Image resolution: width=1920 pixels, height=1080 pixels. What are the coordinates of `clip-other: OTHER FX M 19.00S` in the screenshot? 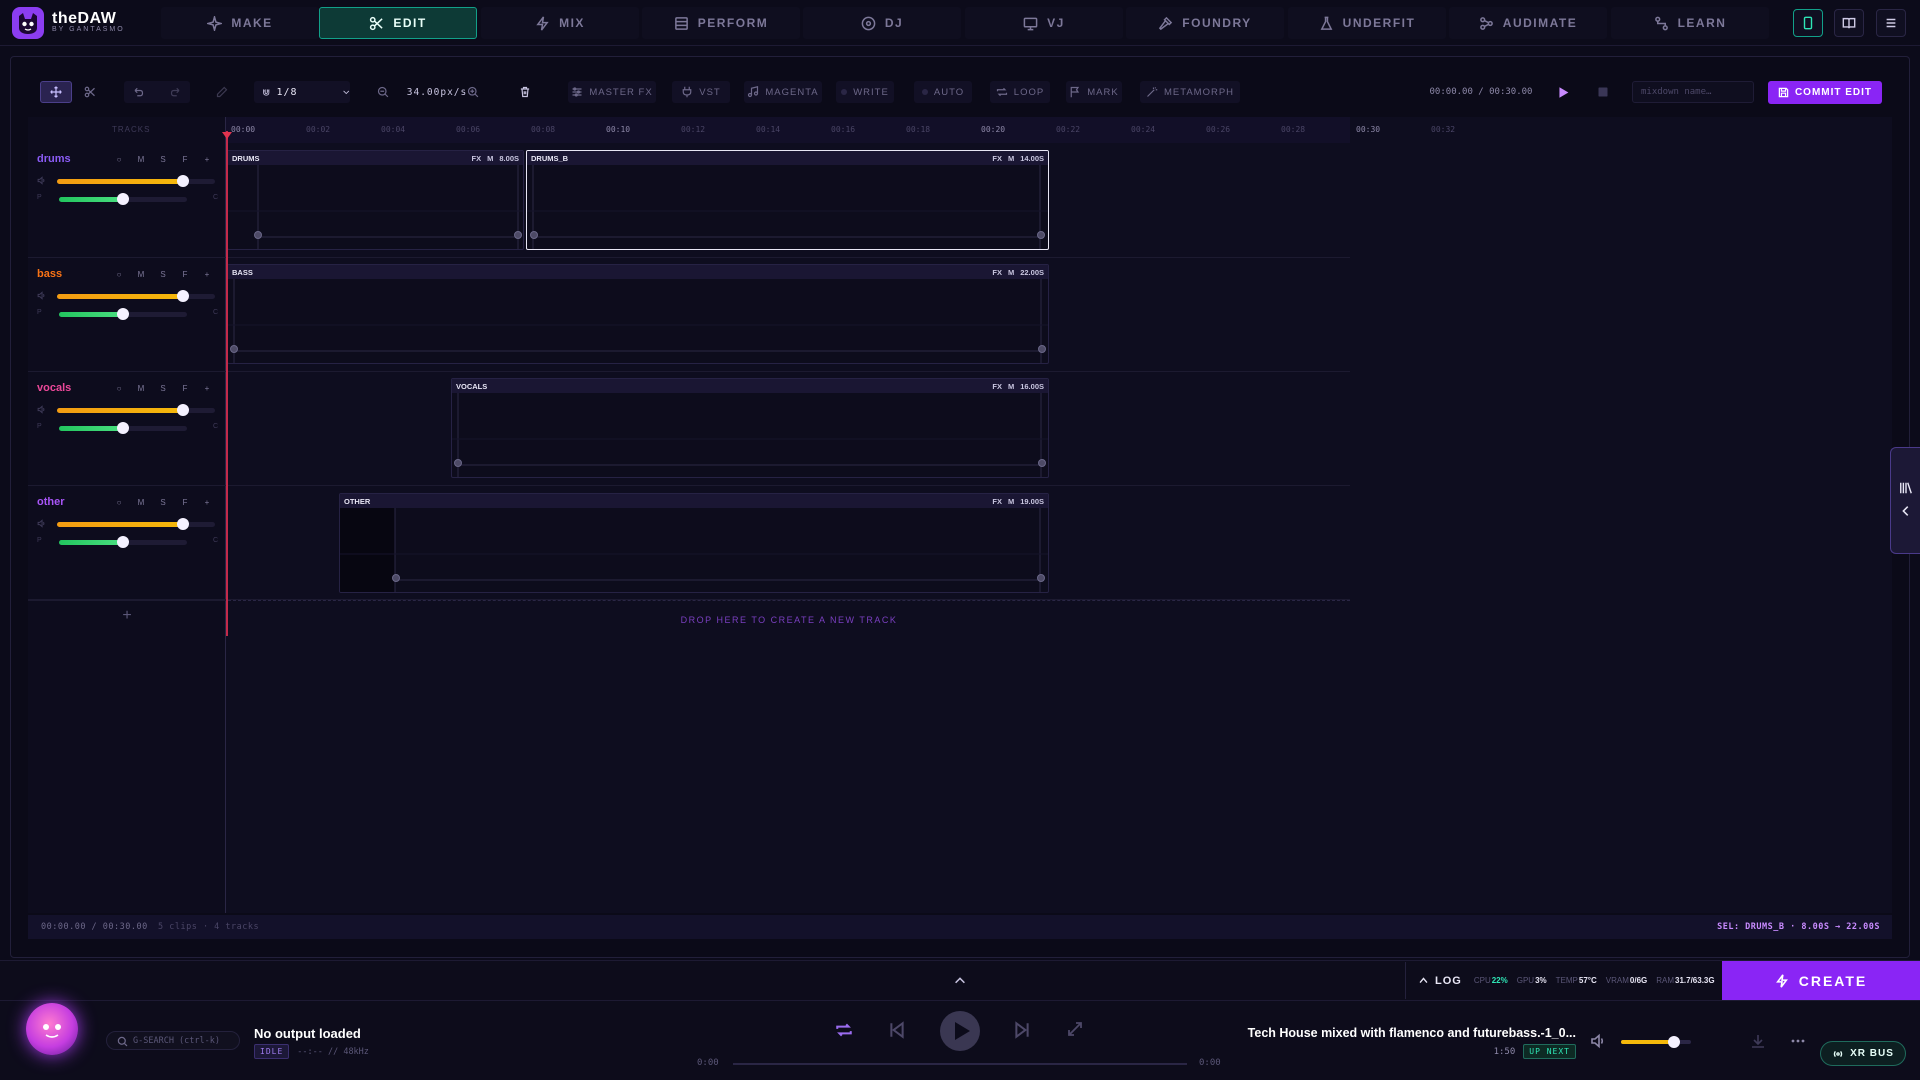 It's located at (694, 543).